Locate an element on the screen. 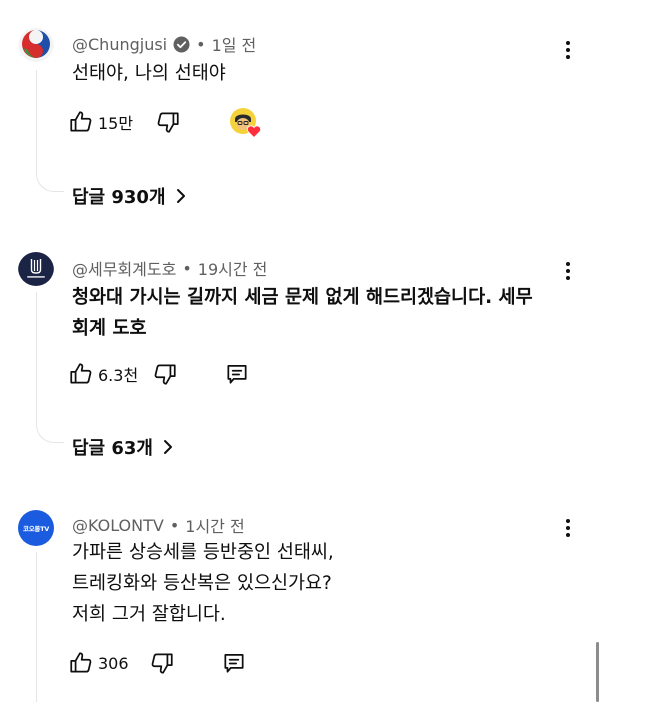 The height and width of the screenshot is (702, 655). like-button: 306 is located at coordinates (98, 663).